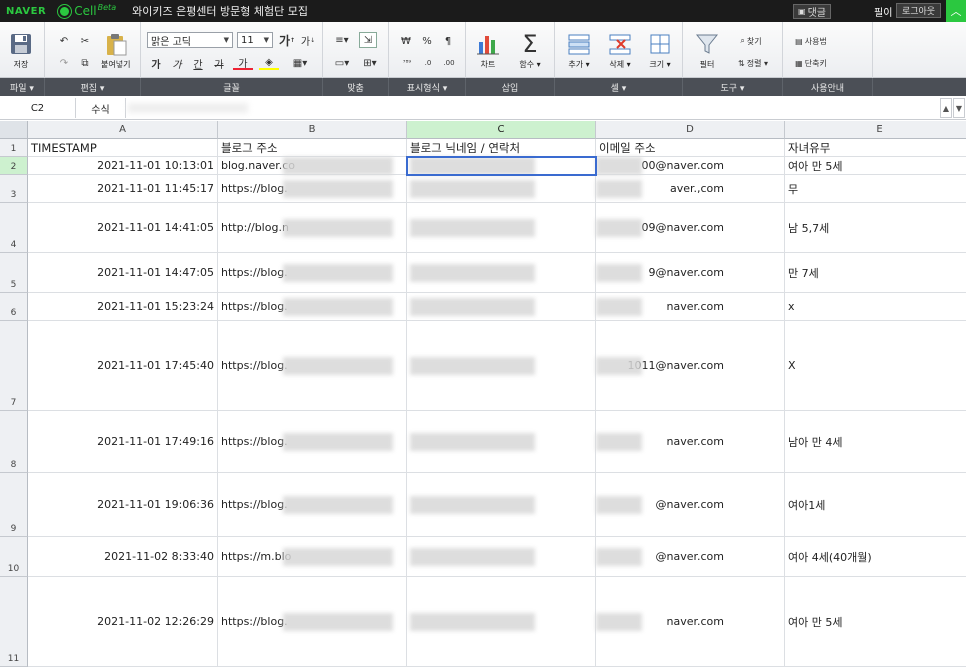 This screenshot has height=667, width=966. What do you see at coordinates (407, 63) in the screenshot?
I see `format-thousands-icon: ⁷⁸⁹` at bounding box center [407, 63].